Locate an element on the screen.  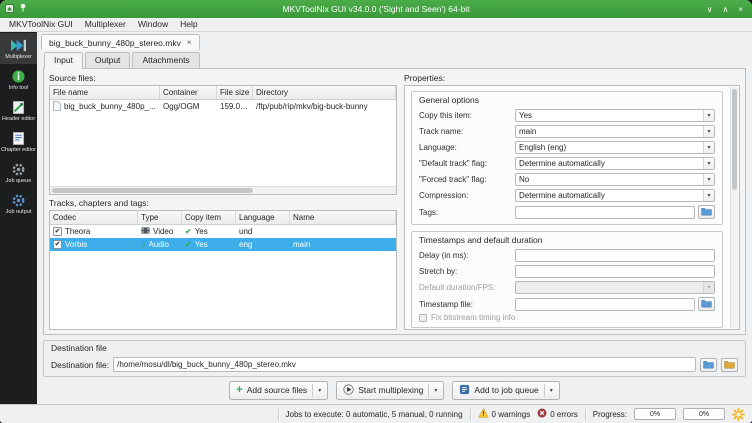
sidebar-item-job-queue: Job queue is located at coordinates (18, 172).